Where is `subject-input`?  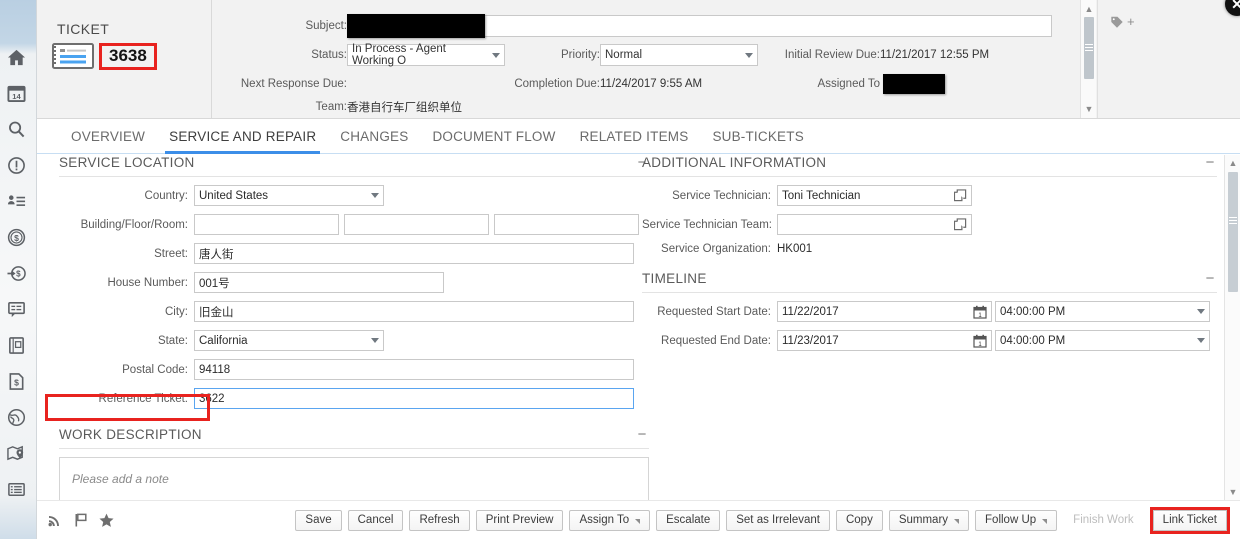 subject-input is located at coordinates (699, 25).